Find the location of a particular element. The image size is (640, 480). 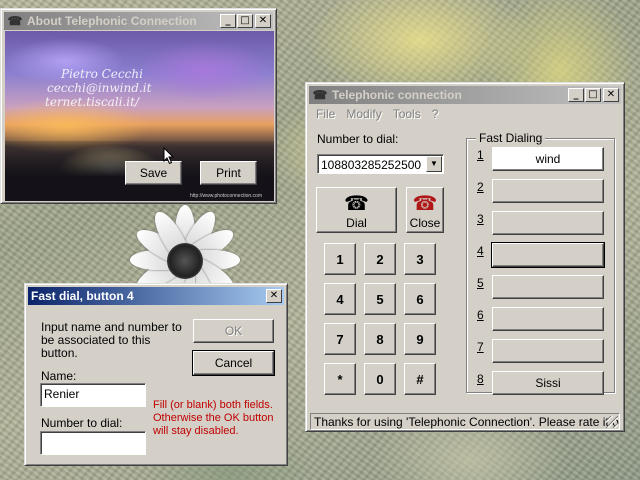

key-1: 1 is located at coordinates (340, 259).